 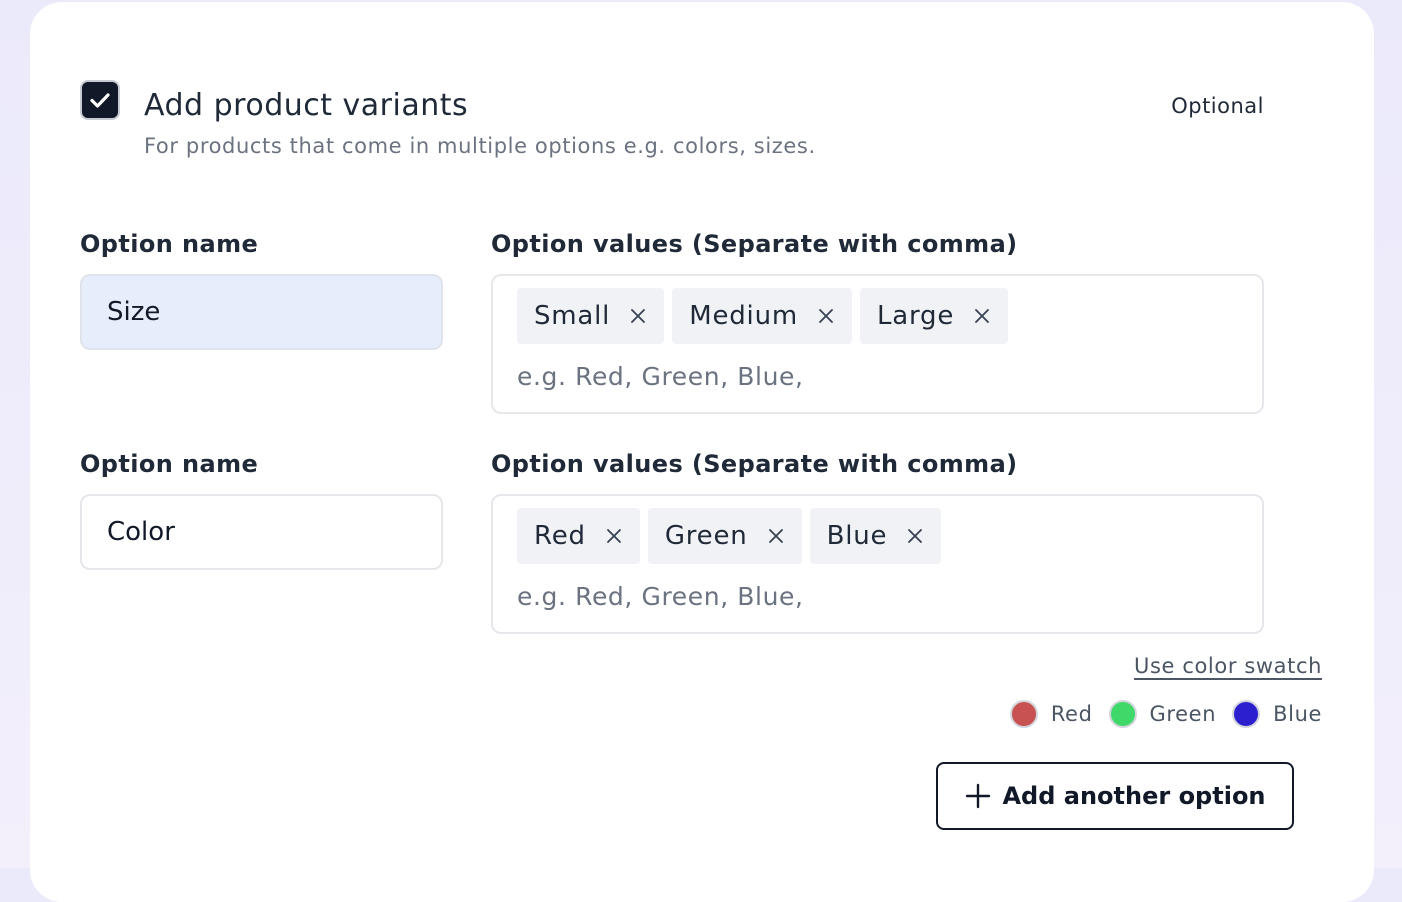 I want to click on option-values-field-color: Red Green Blue, so click(x=877, y=564).